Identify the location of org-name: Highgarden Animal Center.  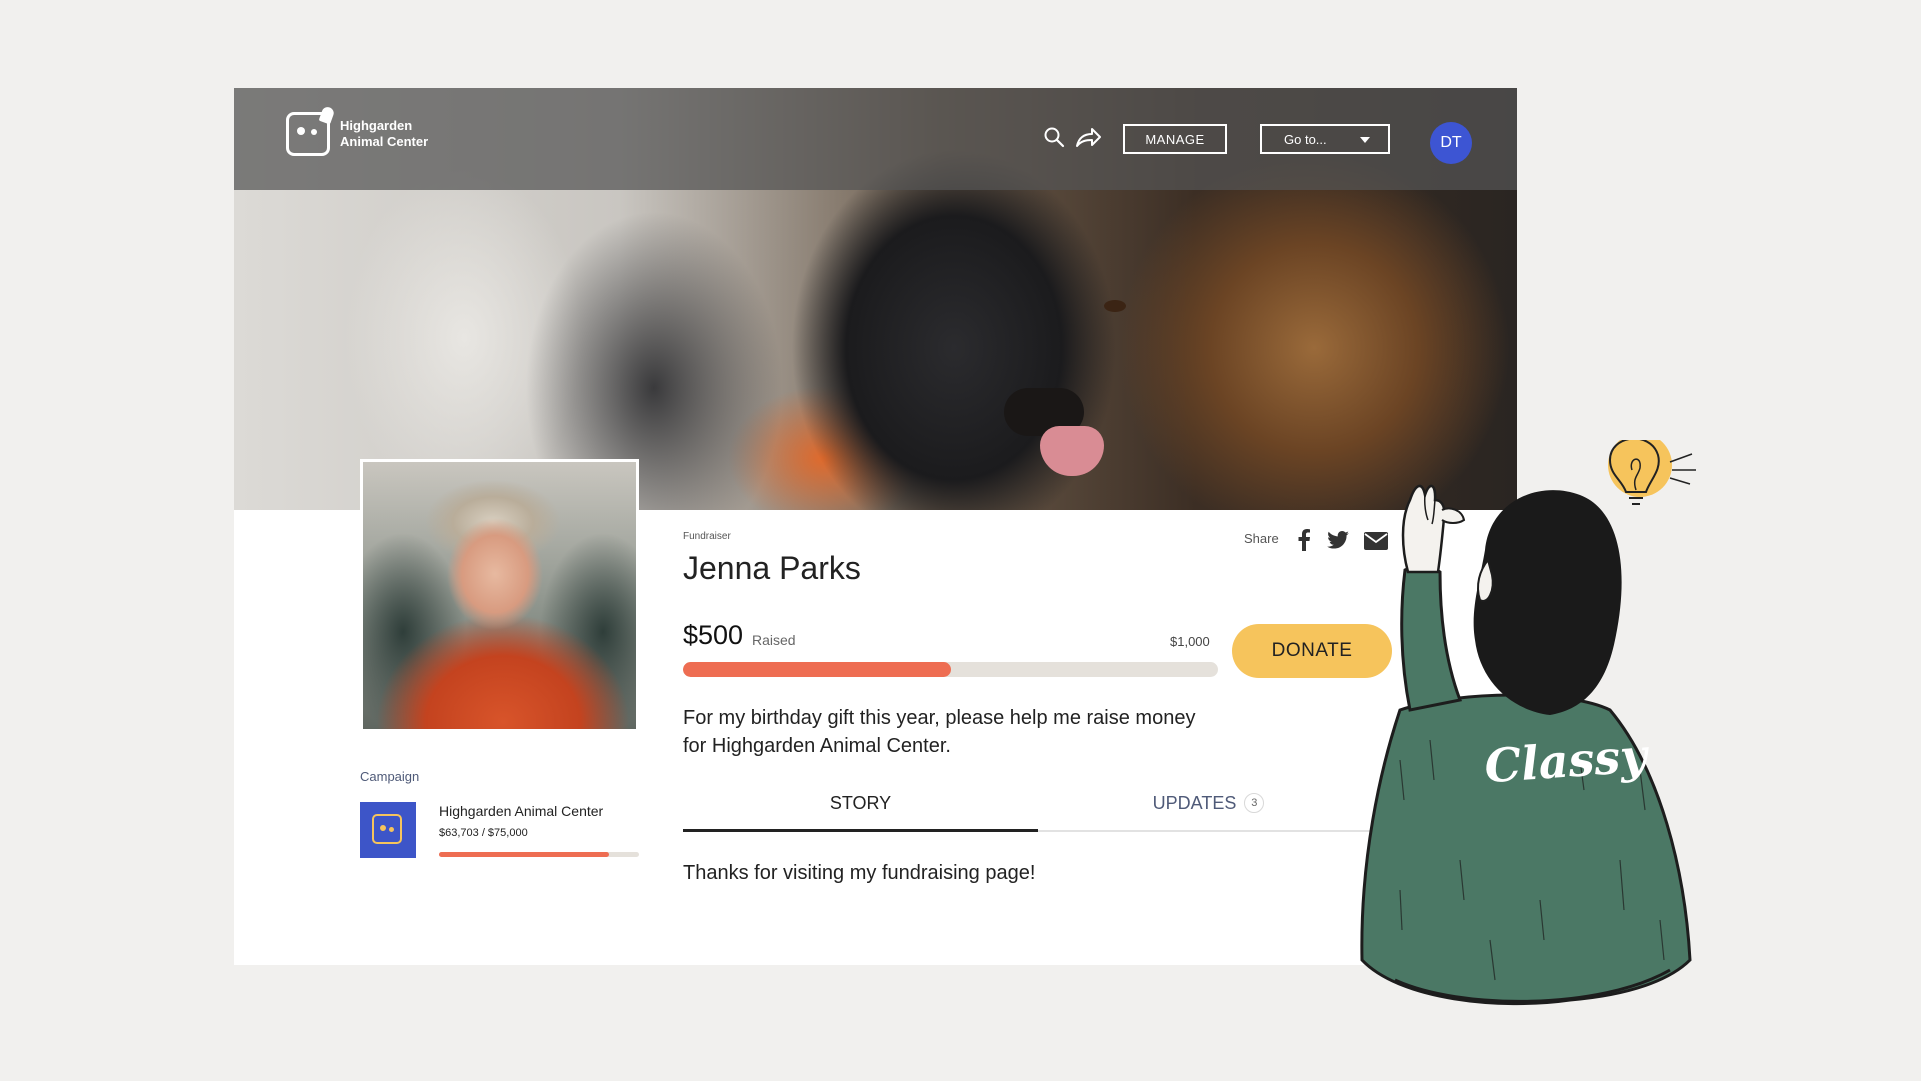
(384, 134).